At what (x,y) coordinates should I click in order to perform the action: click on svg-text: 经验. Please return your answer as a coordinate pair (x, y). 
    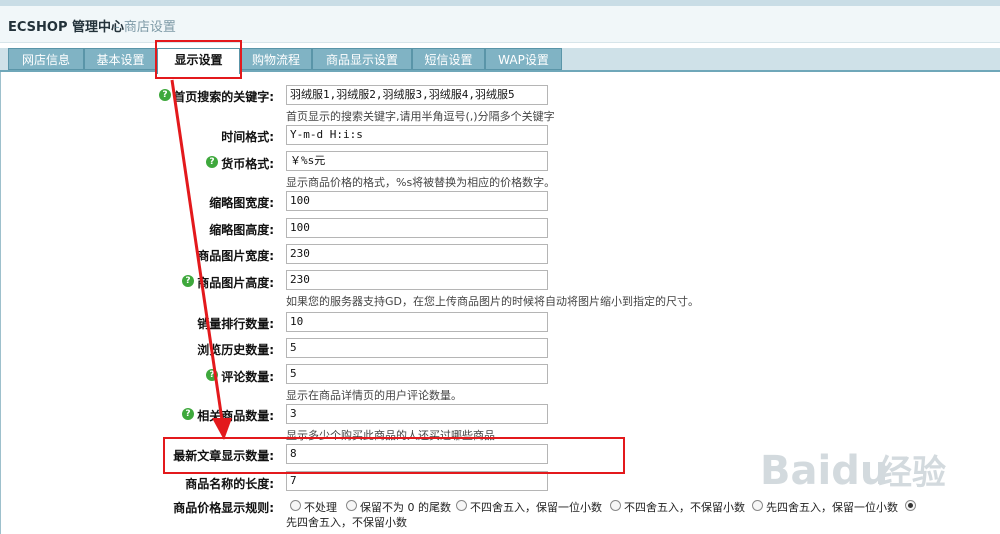
    Looking at the image, I should click on (912, 473).